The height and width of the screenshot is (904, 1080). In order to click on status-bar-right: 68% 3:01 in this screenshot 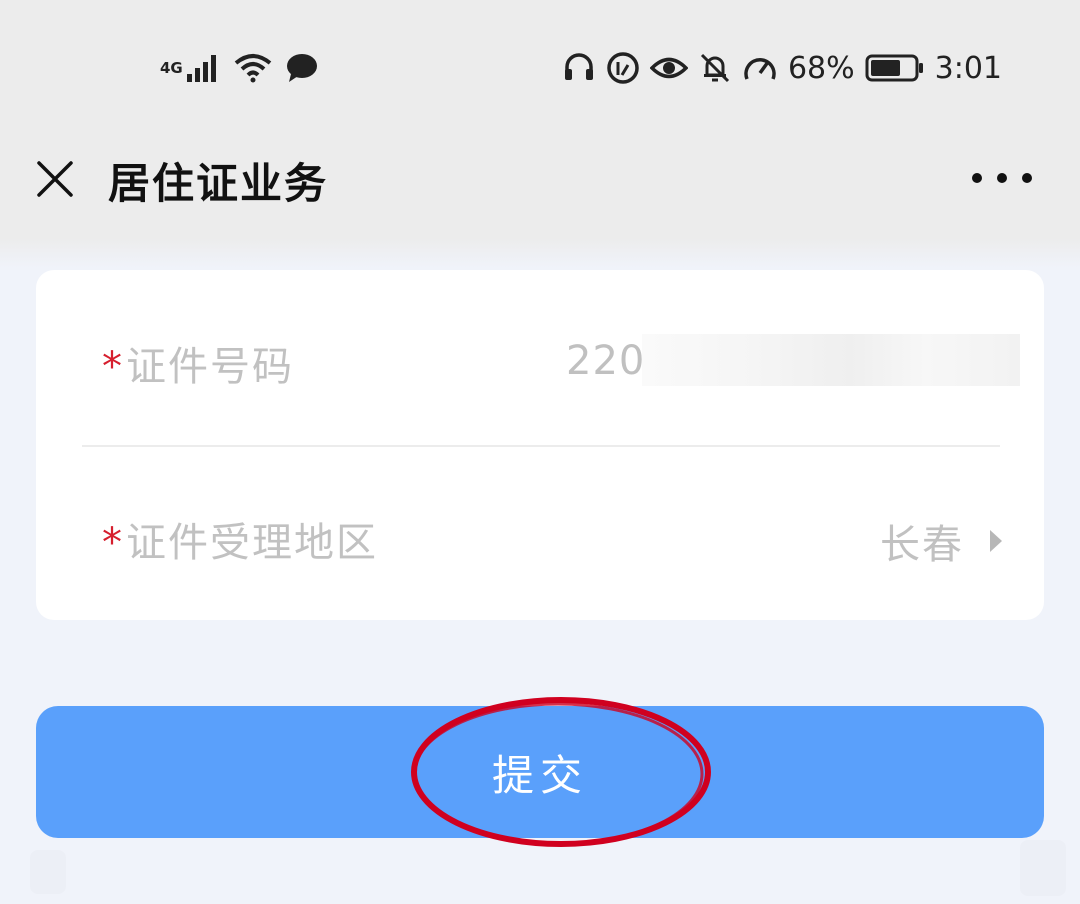, I will do `click(782, 68)`.